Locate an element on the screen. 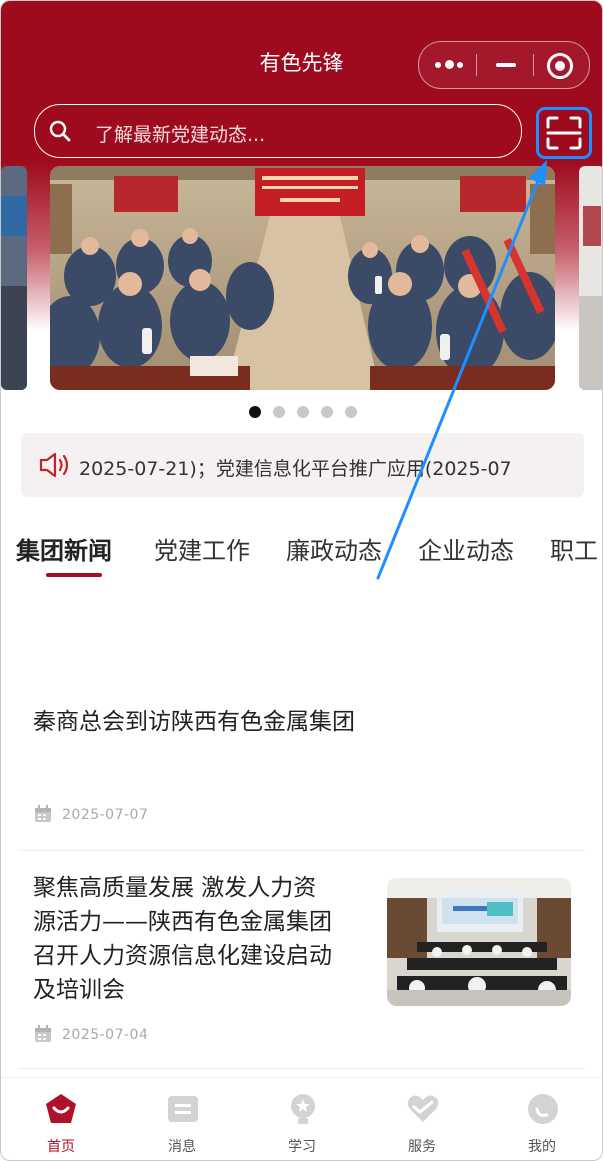 This screenshot has width=603, height=1161. miniprogram-capsule is located at coordinates (504, 65).